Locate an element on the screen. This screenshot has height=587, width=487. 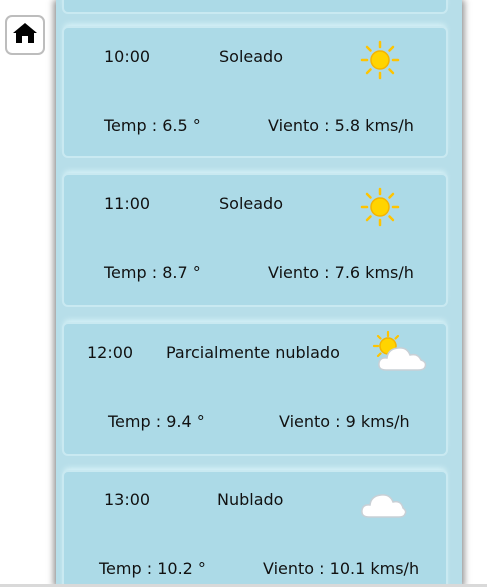
partly-cloudy-icon is located at coordinates (399, 354).